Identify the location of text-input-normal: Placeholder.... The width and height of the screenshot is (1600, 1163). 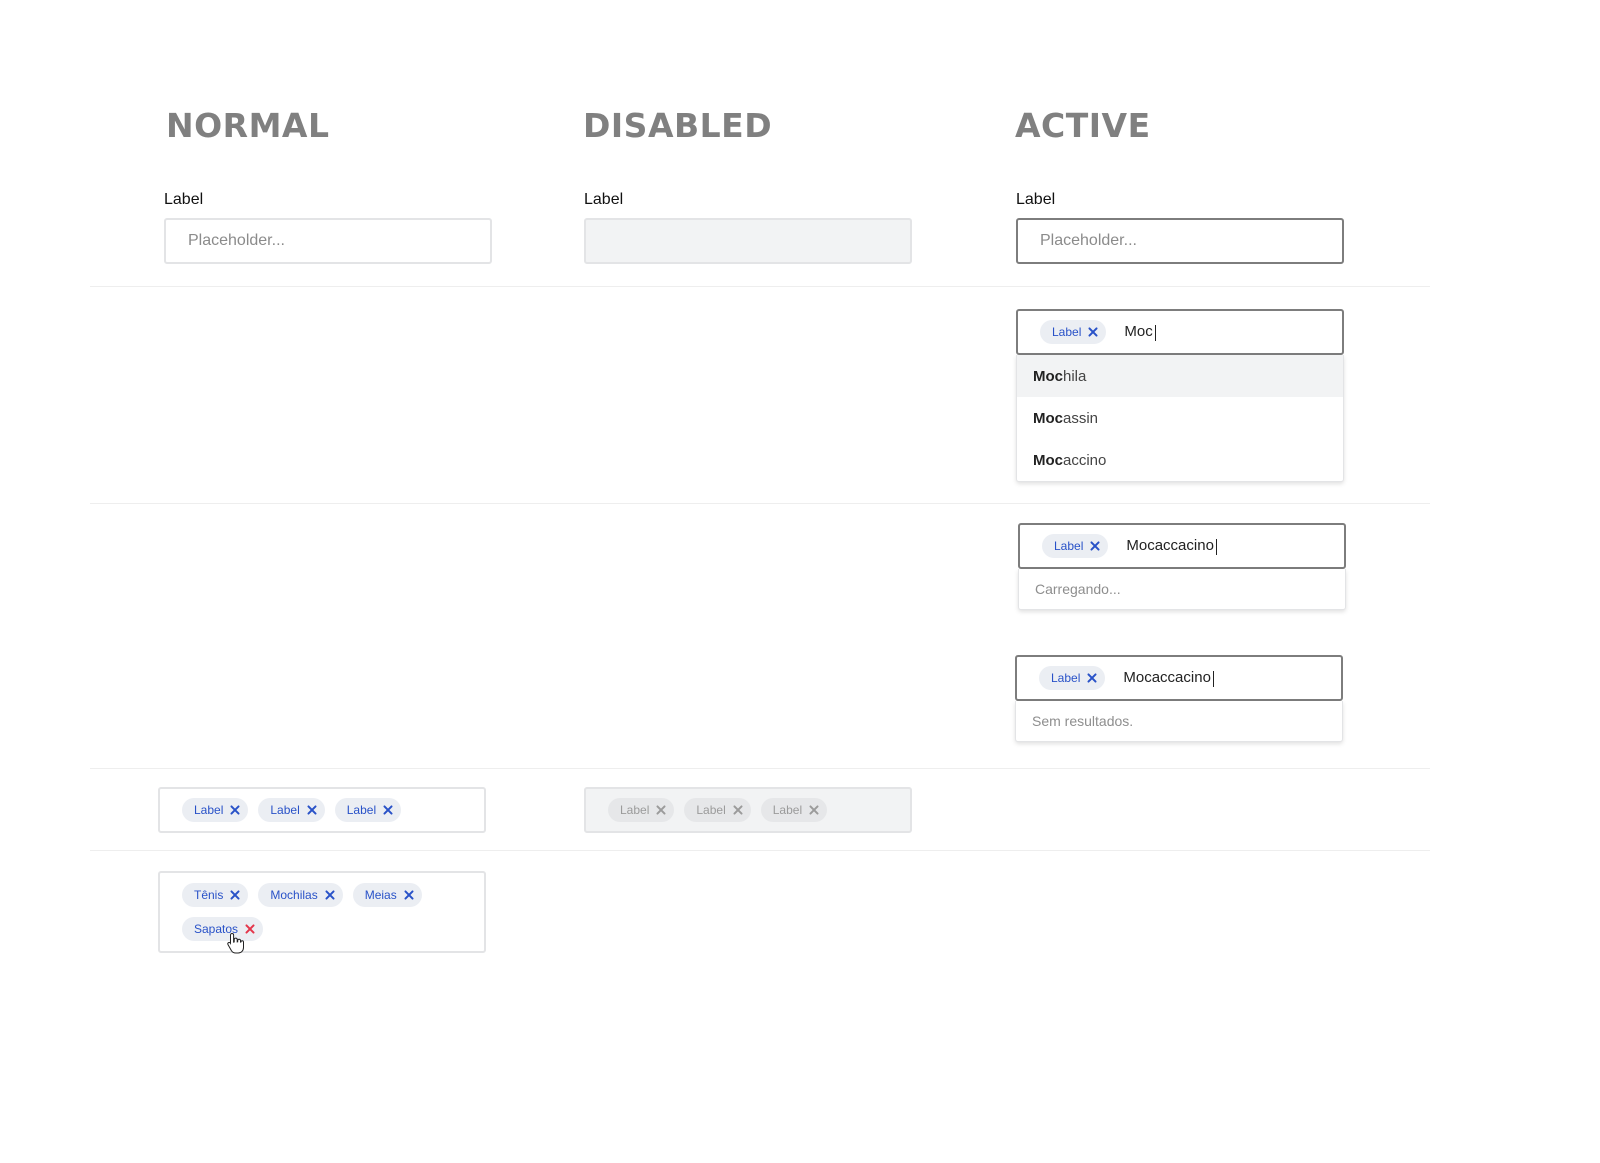
(328, 241).